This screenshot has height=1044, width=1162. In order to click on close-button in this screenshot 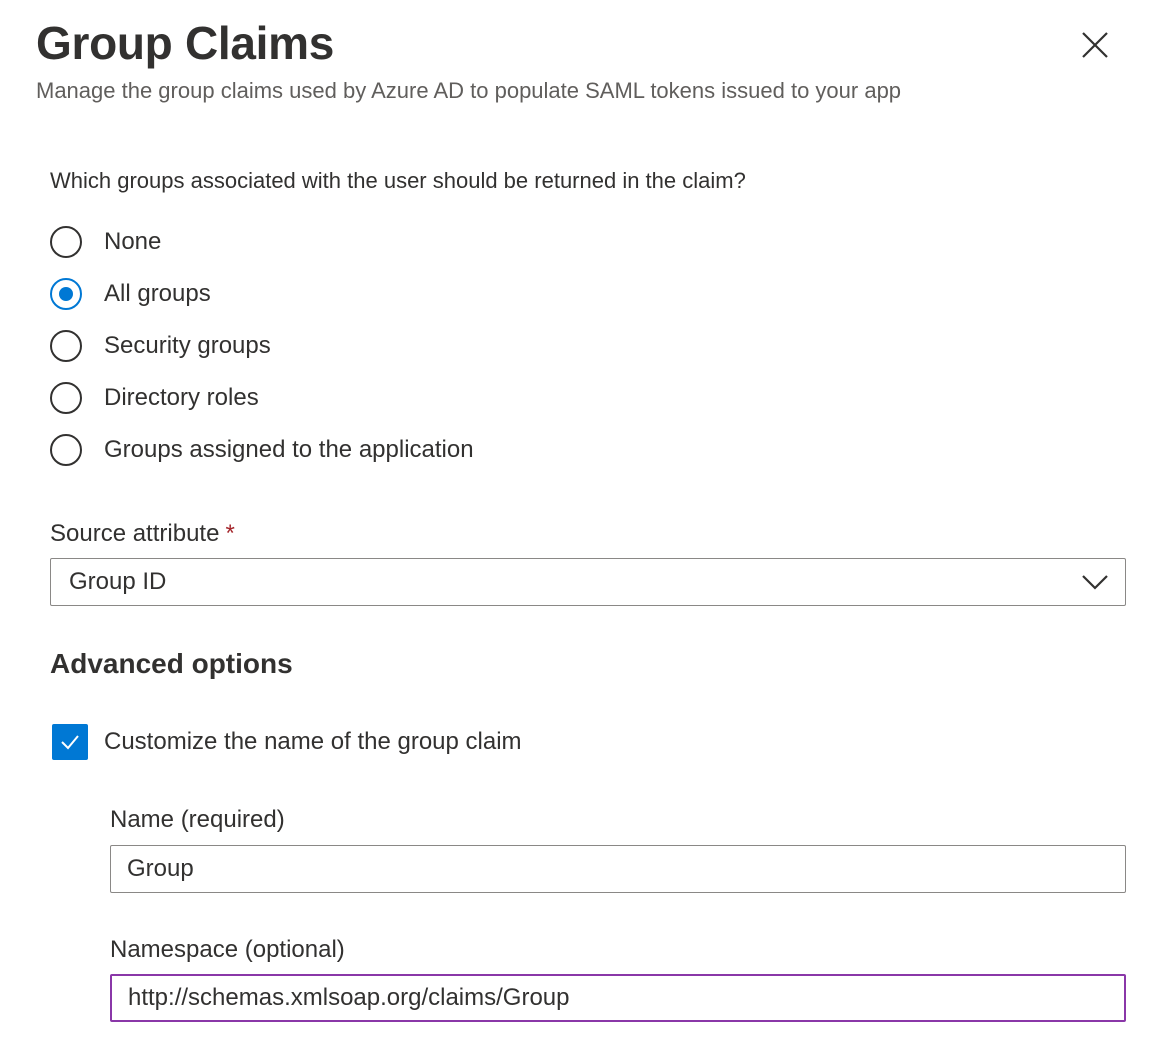, I will do `click(1095, 45)`.